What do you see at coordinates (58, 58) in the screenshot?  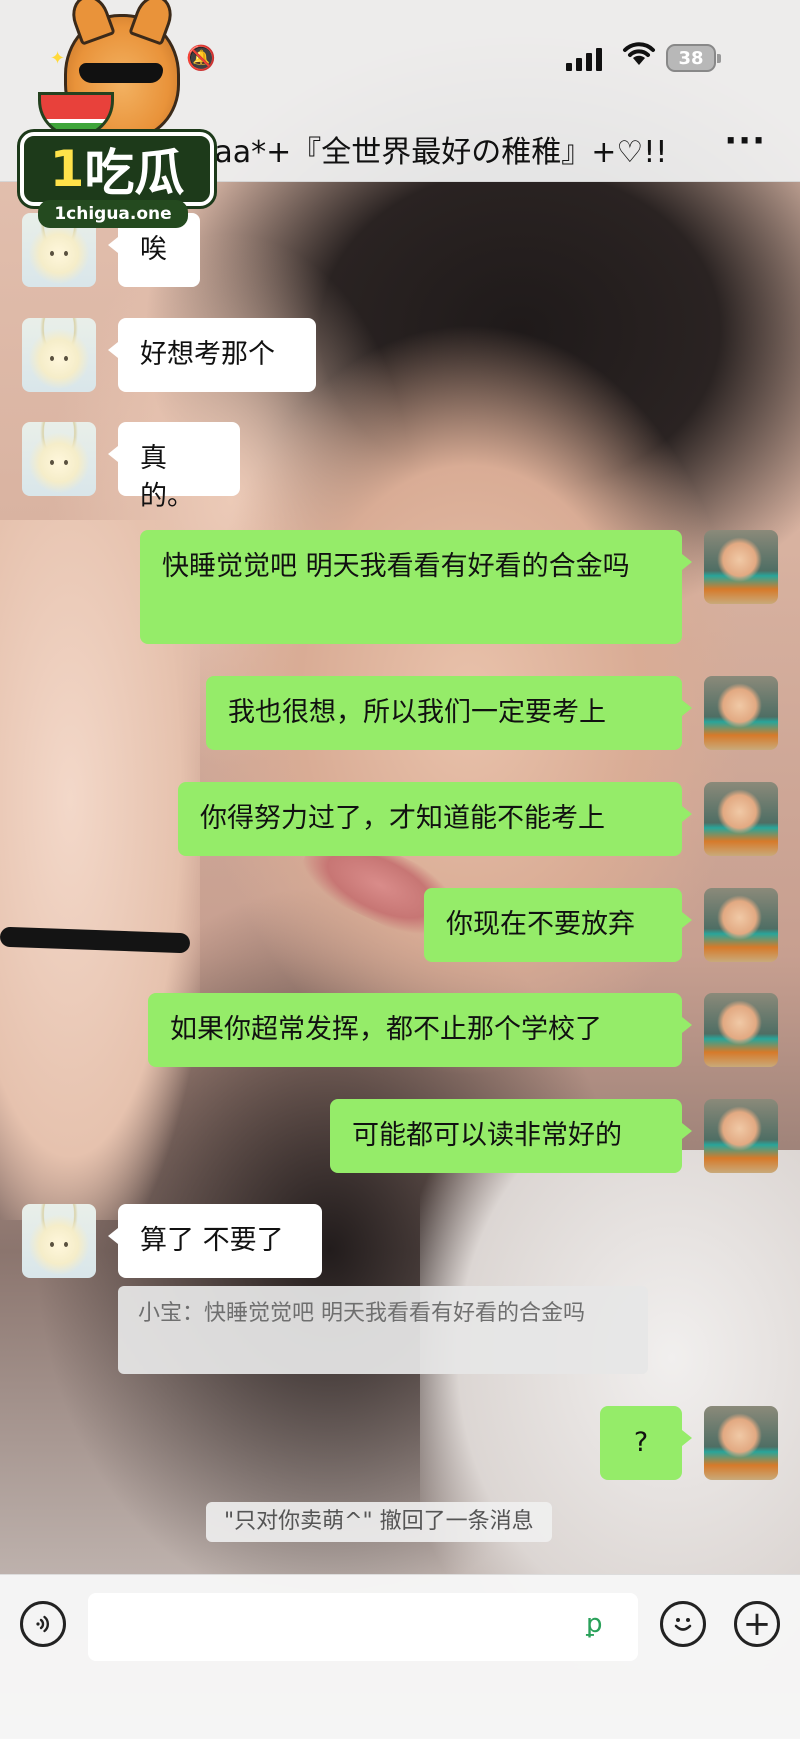 I see `sparkle-icon: ✦` at bounding box center [58, 58].